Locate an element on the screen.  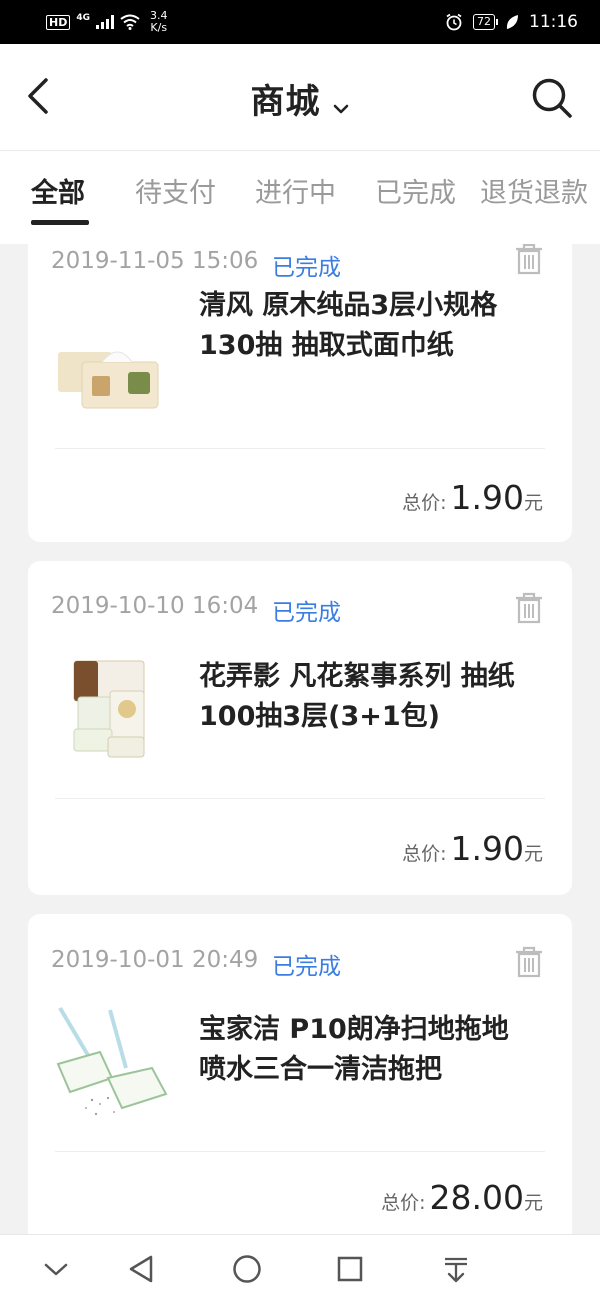
network-speed: 3.4 K/s is located at coordinates (159, 22).